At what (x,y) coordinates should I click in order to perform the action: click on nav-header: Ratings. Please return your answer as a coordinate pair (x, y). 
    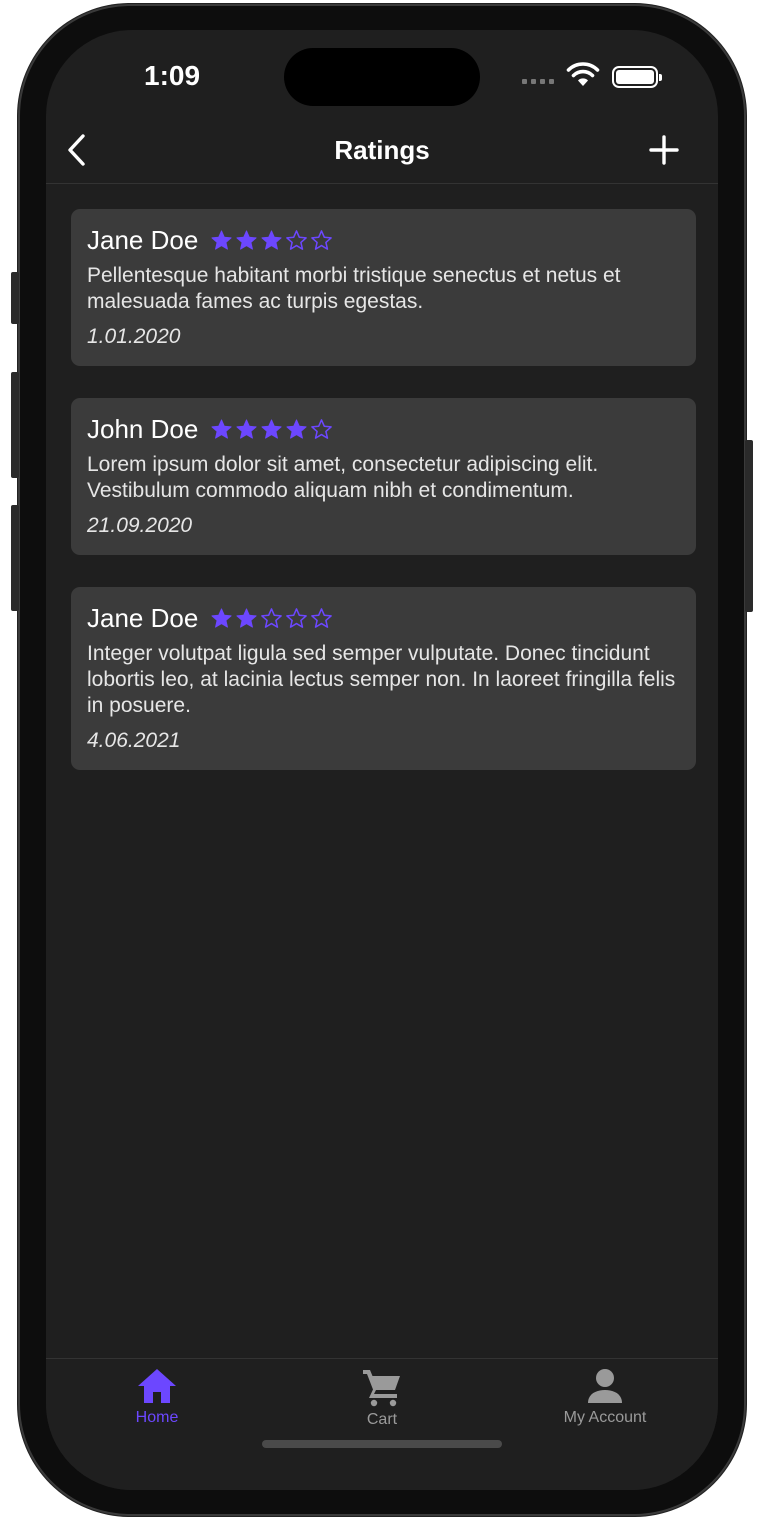
    Looking at the image, I should click on (382, 151).